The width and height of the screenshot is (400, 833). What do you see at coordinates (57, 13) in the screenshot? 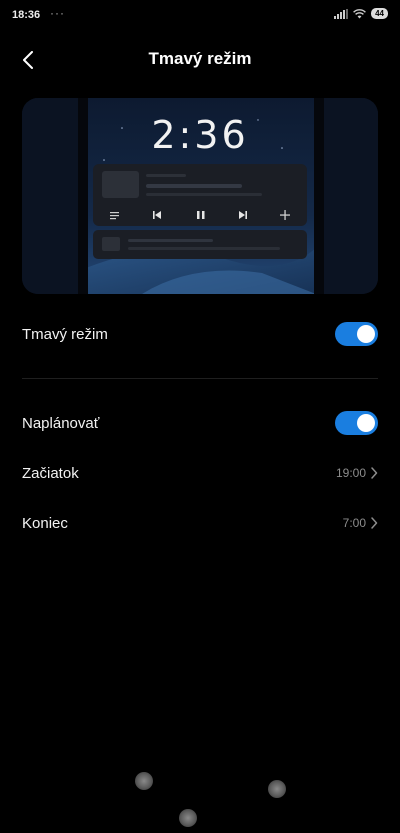
I see `notification-overflow-icon: ···` at bounding box center [57, 13].